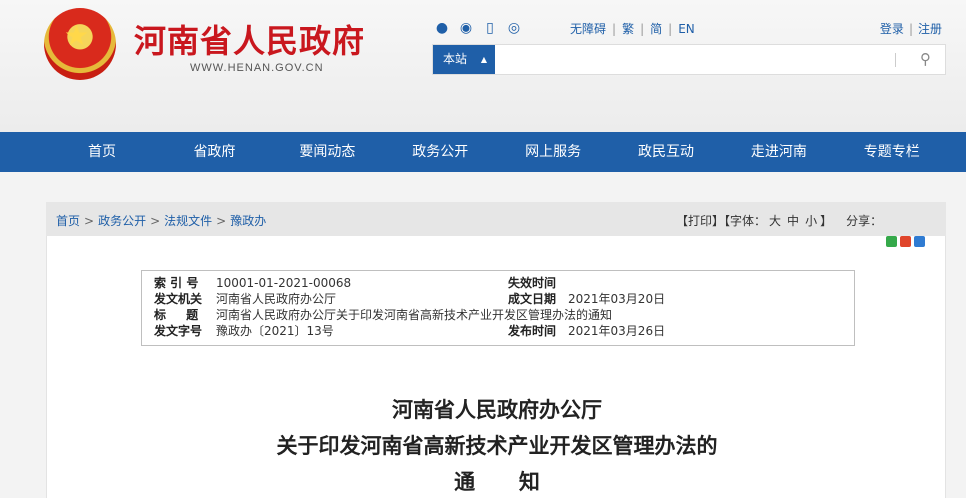  What do you see at coordinates (483, 59) in the screenshot?
I see `updown-chevron-icon: ▲` at bounding box center [483, 59].